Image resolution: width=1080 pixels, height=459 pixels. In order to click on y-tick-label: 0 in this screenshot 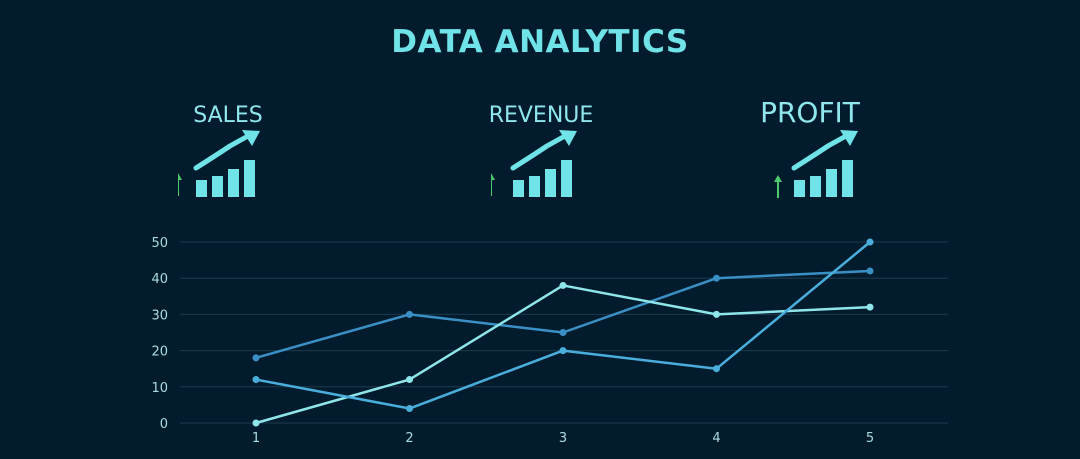, I will do `click(164, 424)`.